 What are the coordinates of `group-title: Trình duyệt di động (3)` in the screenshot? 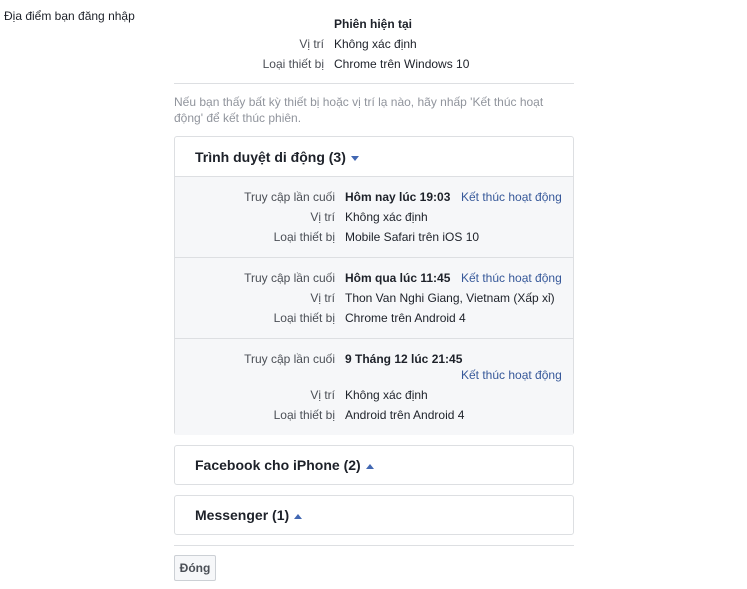 It's located at (270, 157).